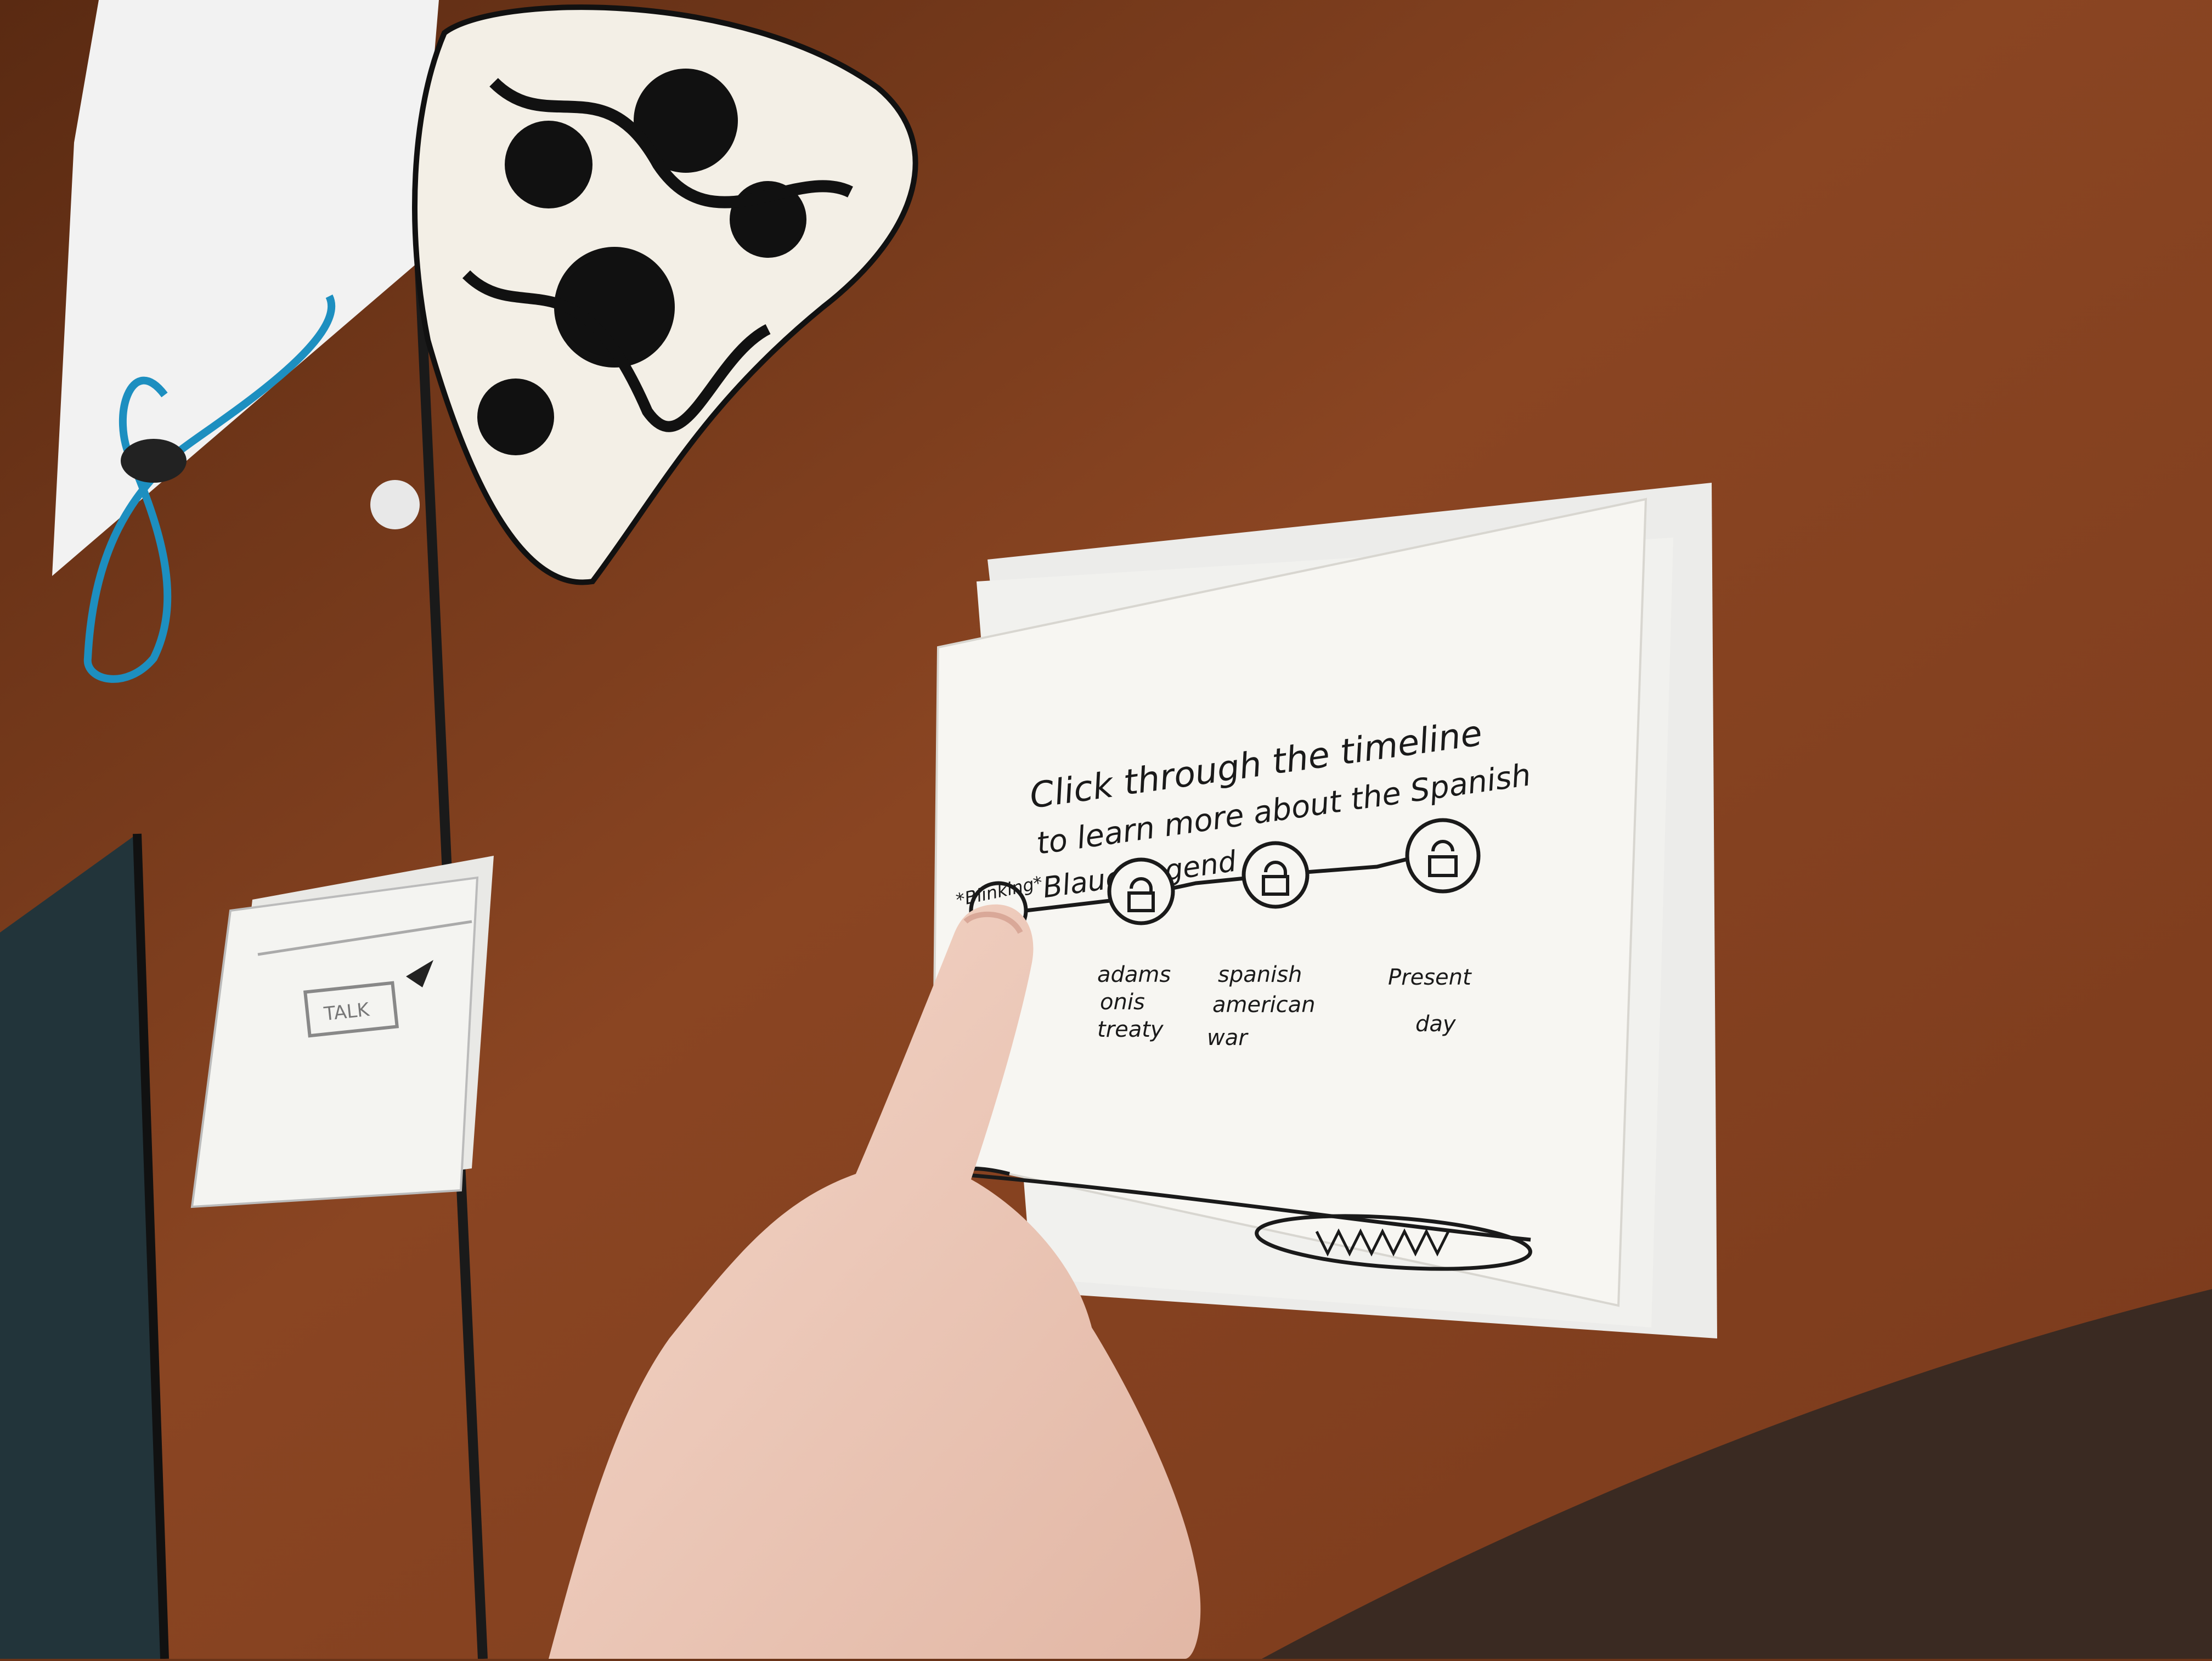 The width and height of the screenshot is (2212, 1661). What do you see at coordinates (395, 505) in the screenshot?
I see `foil-ball` at bounding box center [395, 505].